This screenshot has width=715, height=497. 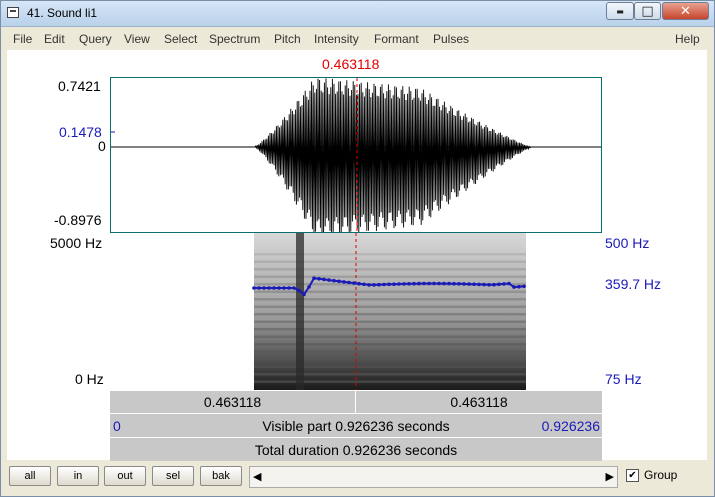 I want to click on menu-select: Select, so click(x=180, y=39).